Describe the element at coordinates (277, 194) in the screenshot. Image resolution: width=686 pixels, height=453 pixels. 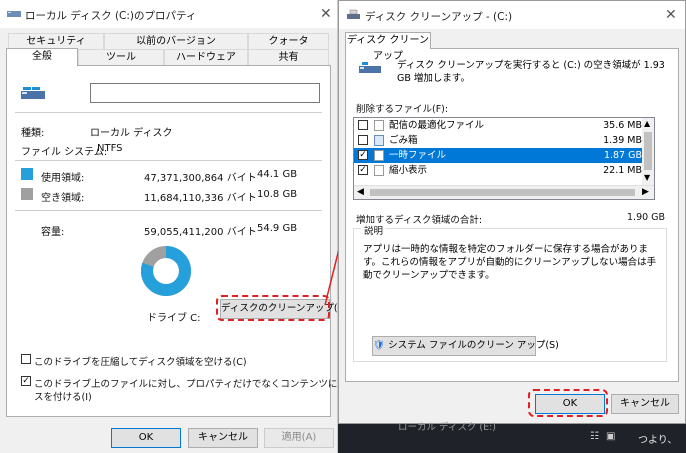
I see `free-space-gb: 10.8 GB` at that location.